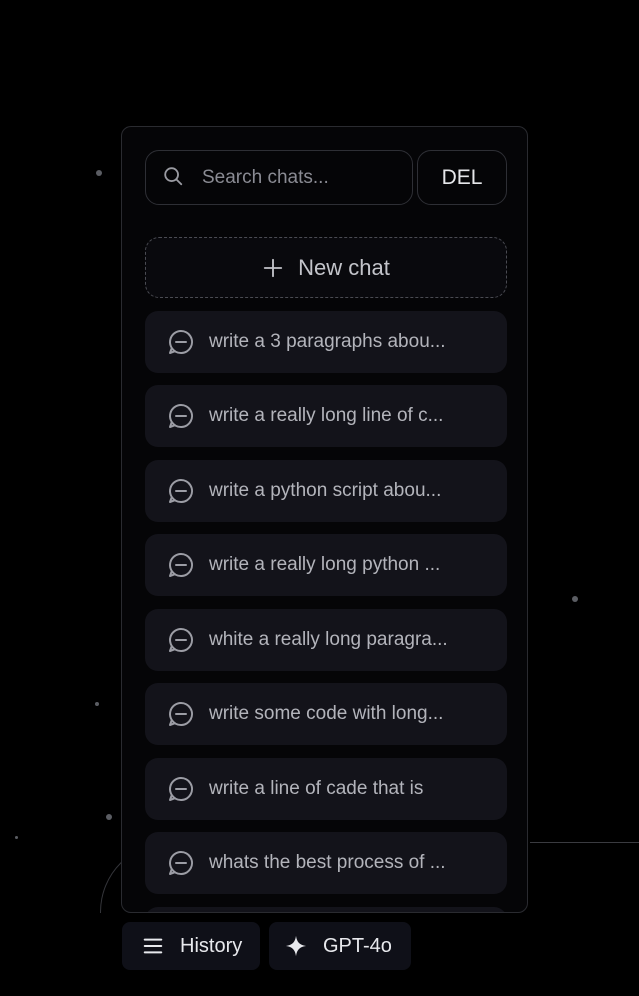 This screenshot has height=996, width=639. What do you see at coordinates (344, 267) in the screenshot?
I see `new-chat-label: New chat` at bounding box center [344, 267].